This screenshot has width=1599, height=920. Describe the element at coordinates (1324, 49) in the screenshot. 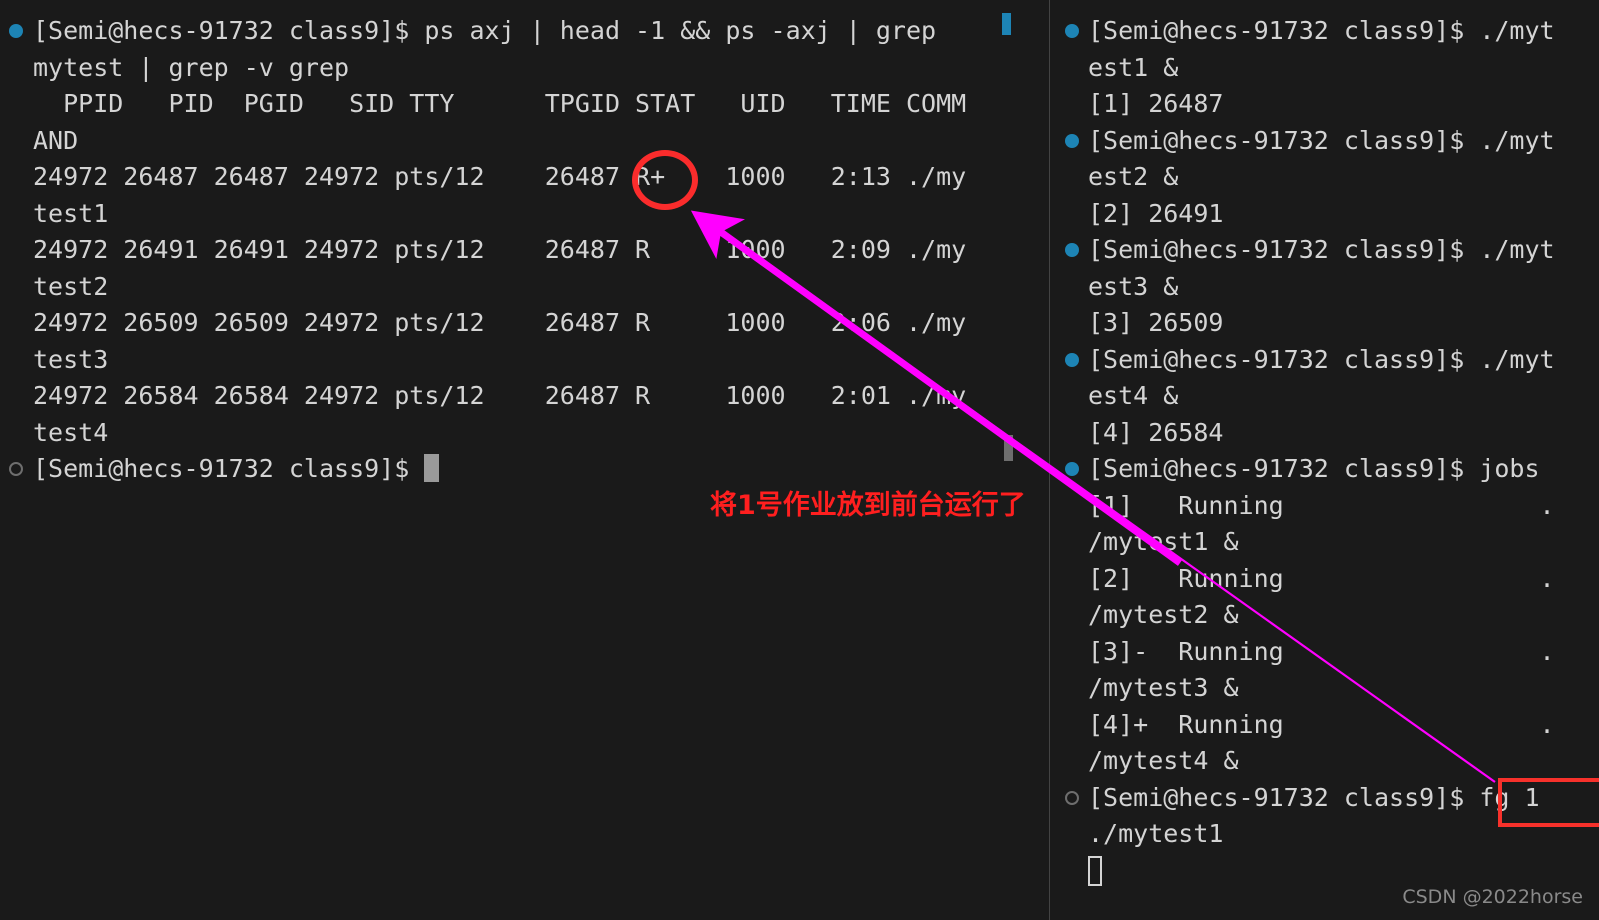

I see `terminal-line: [Semi@hecs-91732 class9]$ ./myt est1 &` at that location.